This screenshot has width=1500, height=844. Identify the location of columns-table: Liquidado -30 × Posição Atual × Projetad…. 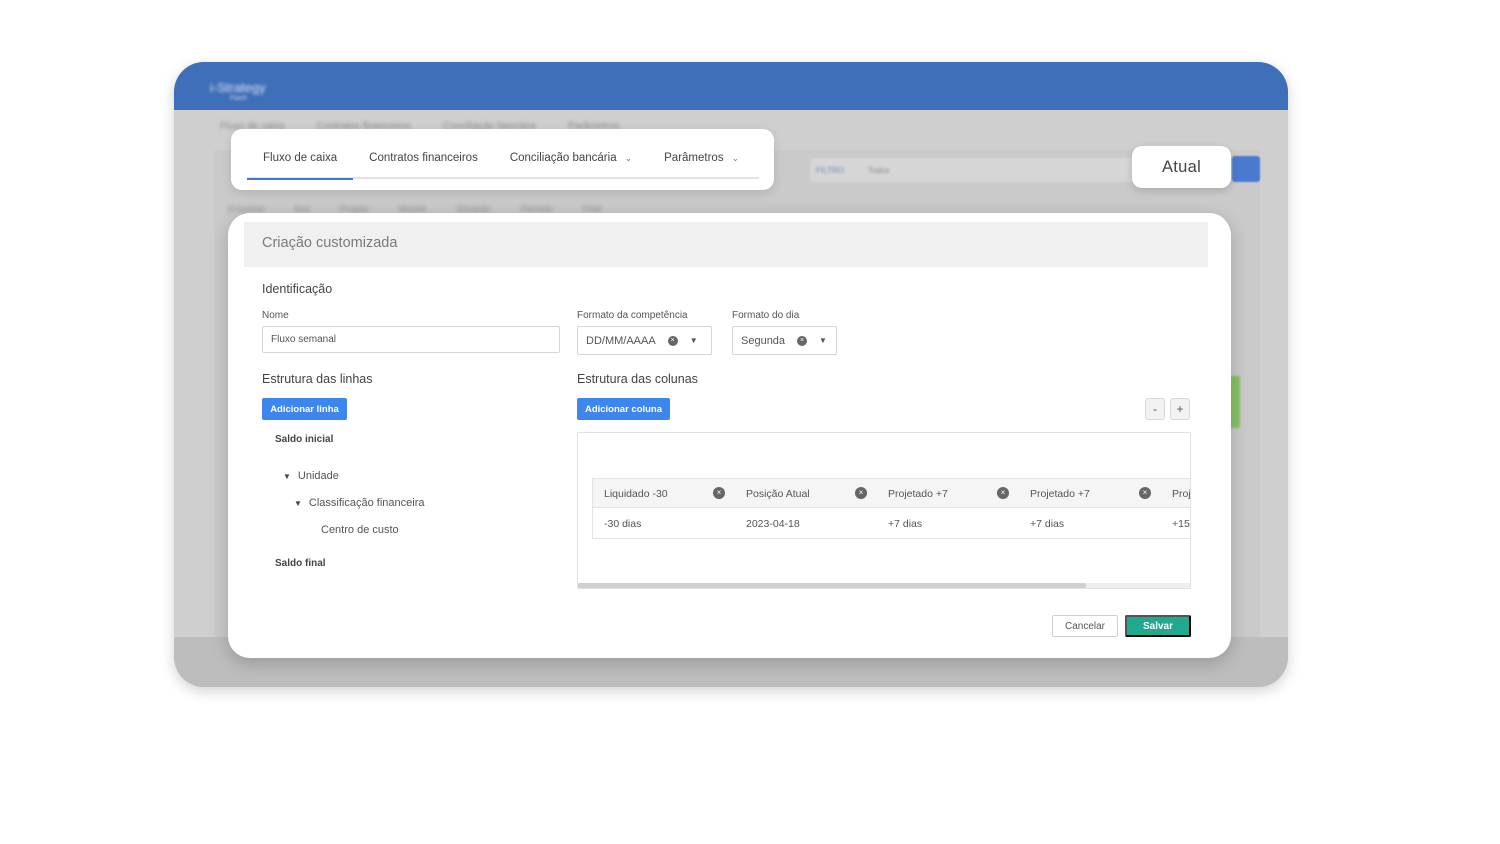
(891, 508).